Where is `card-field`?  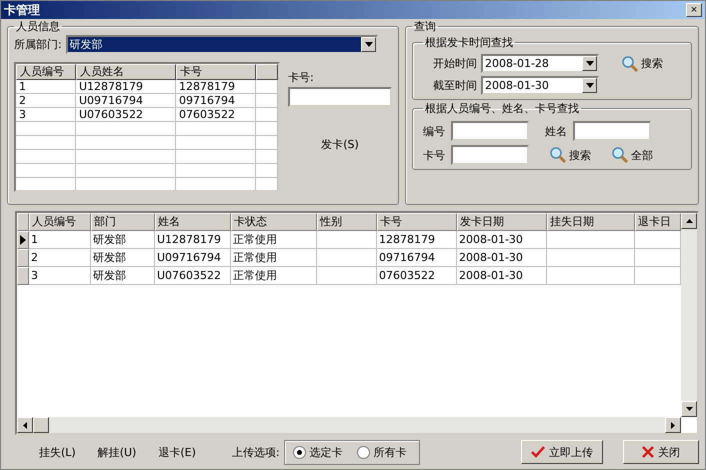
card-field is located at coordinates (490, 155).